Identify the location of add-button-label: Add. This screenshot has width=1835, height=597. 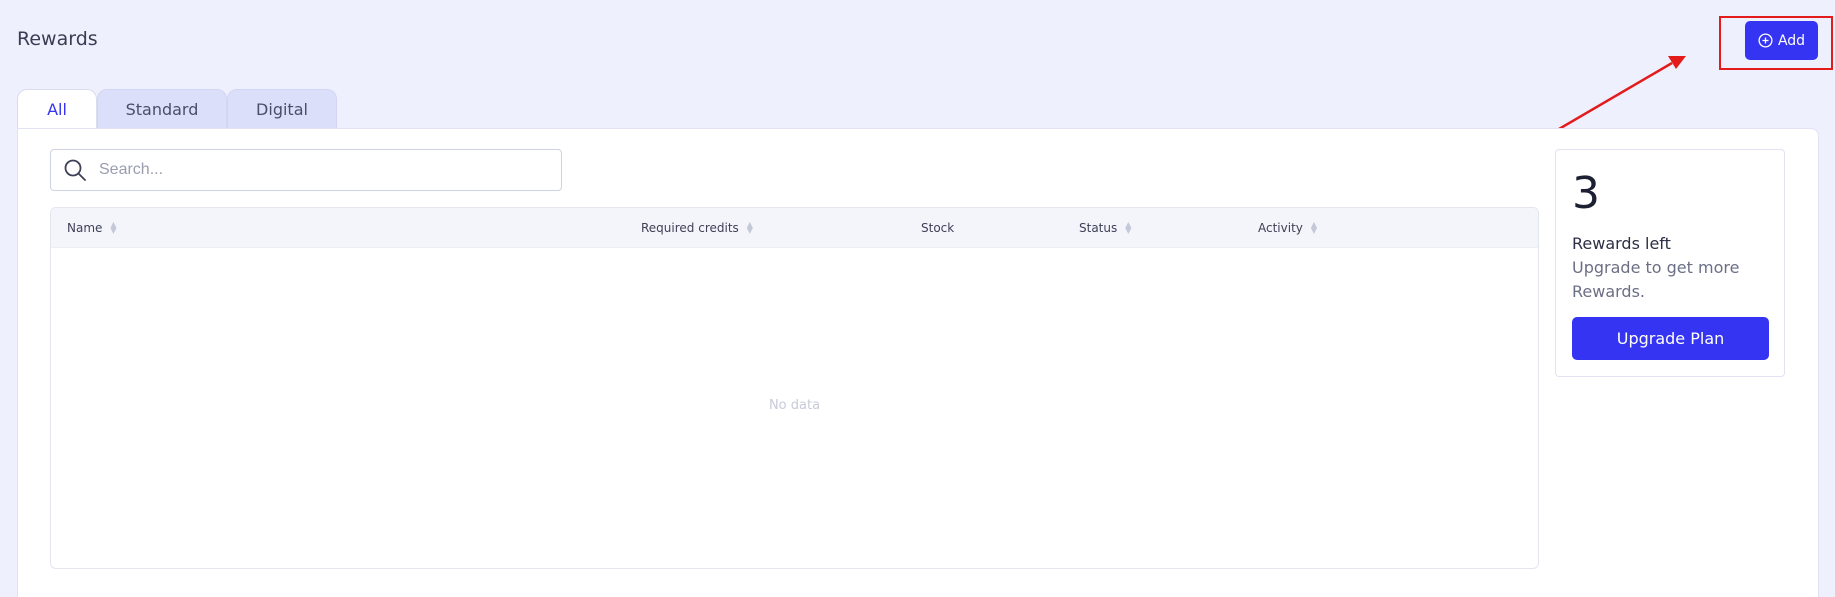
(1791, 40).